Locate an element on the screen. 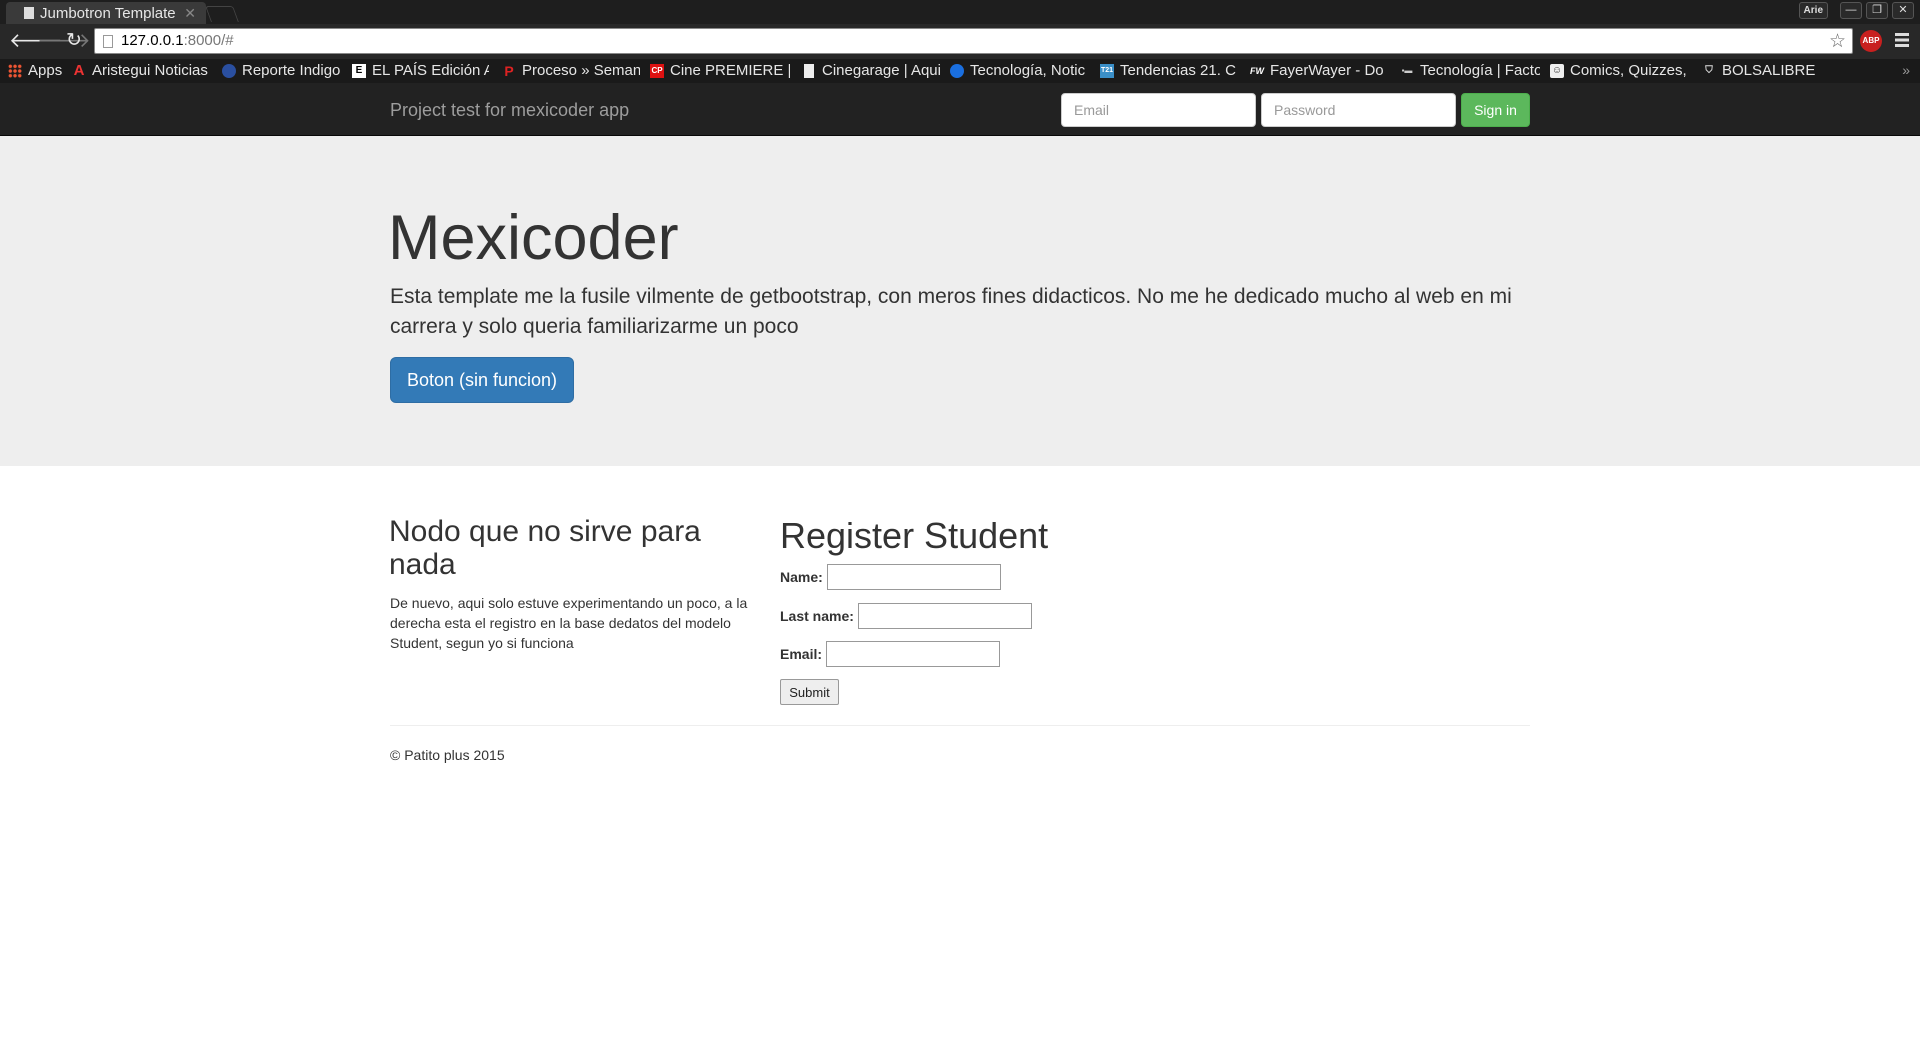 This screenshot has width=1920, height=1053. bookmarks-overflow-icon: » is located at coordinates (1906, 70).